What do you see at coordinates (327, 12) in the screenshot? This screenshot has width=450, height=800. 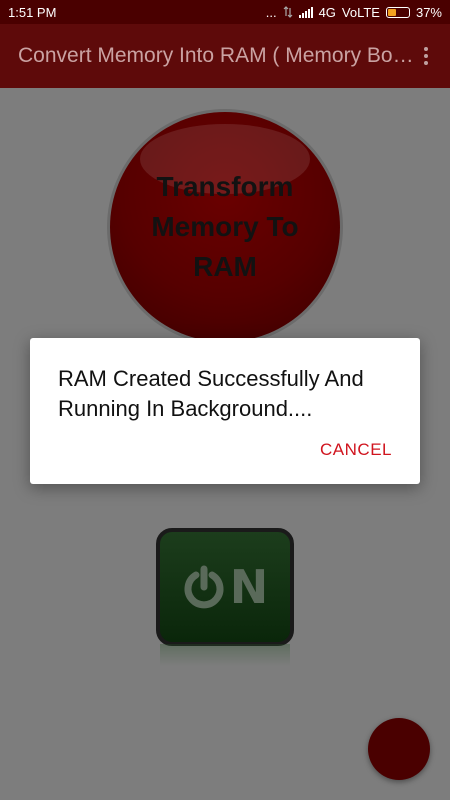 I see `network-type: 4G` at bounding box center [327, 12].